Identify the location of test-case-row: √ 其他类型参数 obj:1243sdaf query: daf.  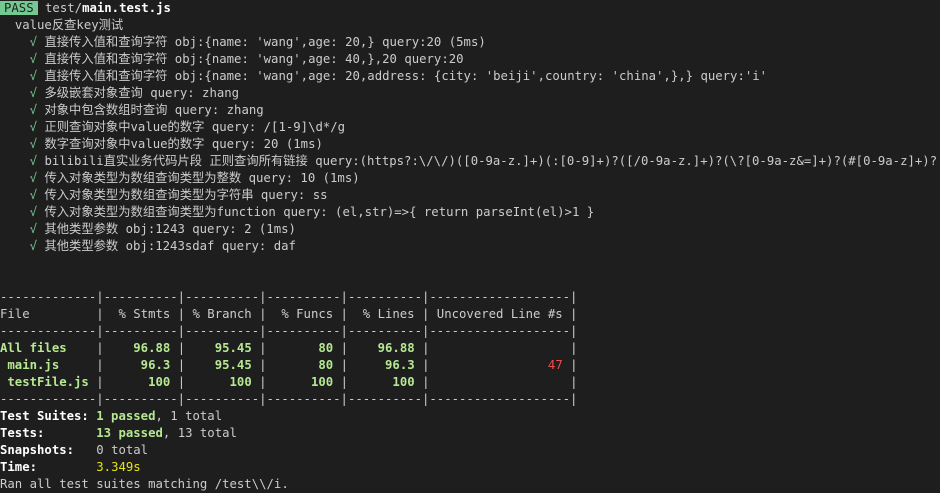
(470, 246).